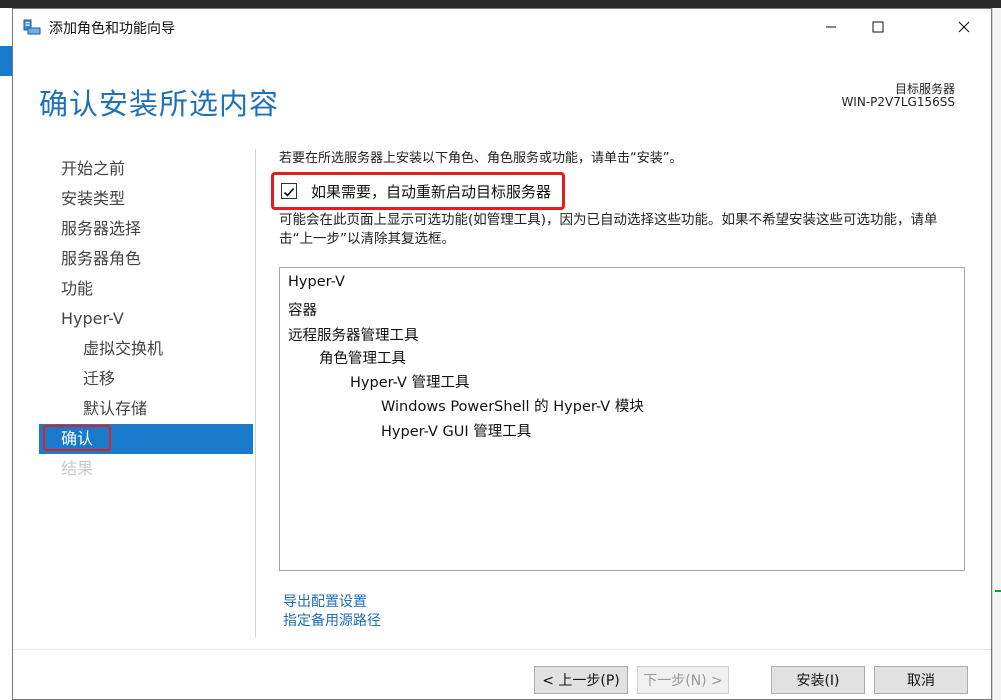 Image resolution: width=1001 pixels, height=700 pixels. I want to click on nav-item-default-stores: 默认存储, so click(146, 409).